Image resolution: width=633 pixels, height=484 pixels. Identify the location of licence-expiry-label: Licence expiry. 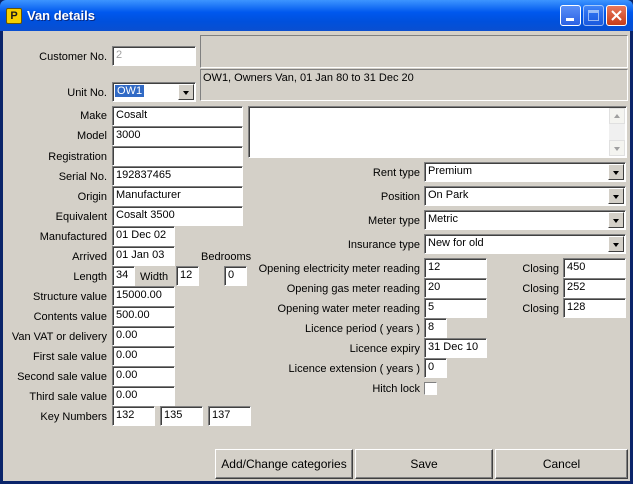
(384, 349).